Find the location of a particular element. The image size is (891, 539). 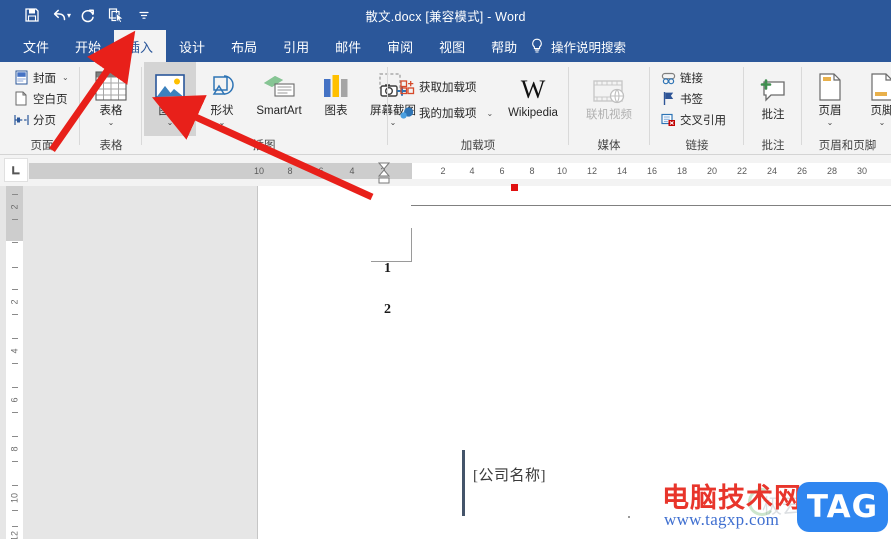

table-label: 表格 is located at coordinates (111, 111).